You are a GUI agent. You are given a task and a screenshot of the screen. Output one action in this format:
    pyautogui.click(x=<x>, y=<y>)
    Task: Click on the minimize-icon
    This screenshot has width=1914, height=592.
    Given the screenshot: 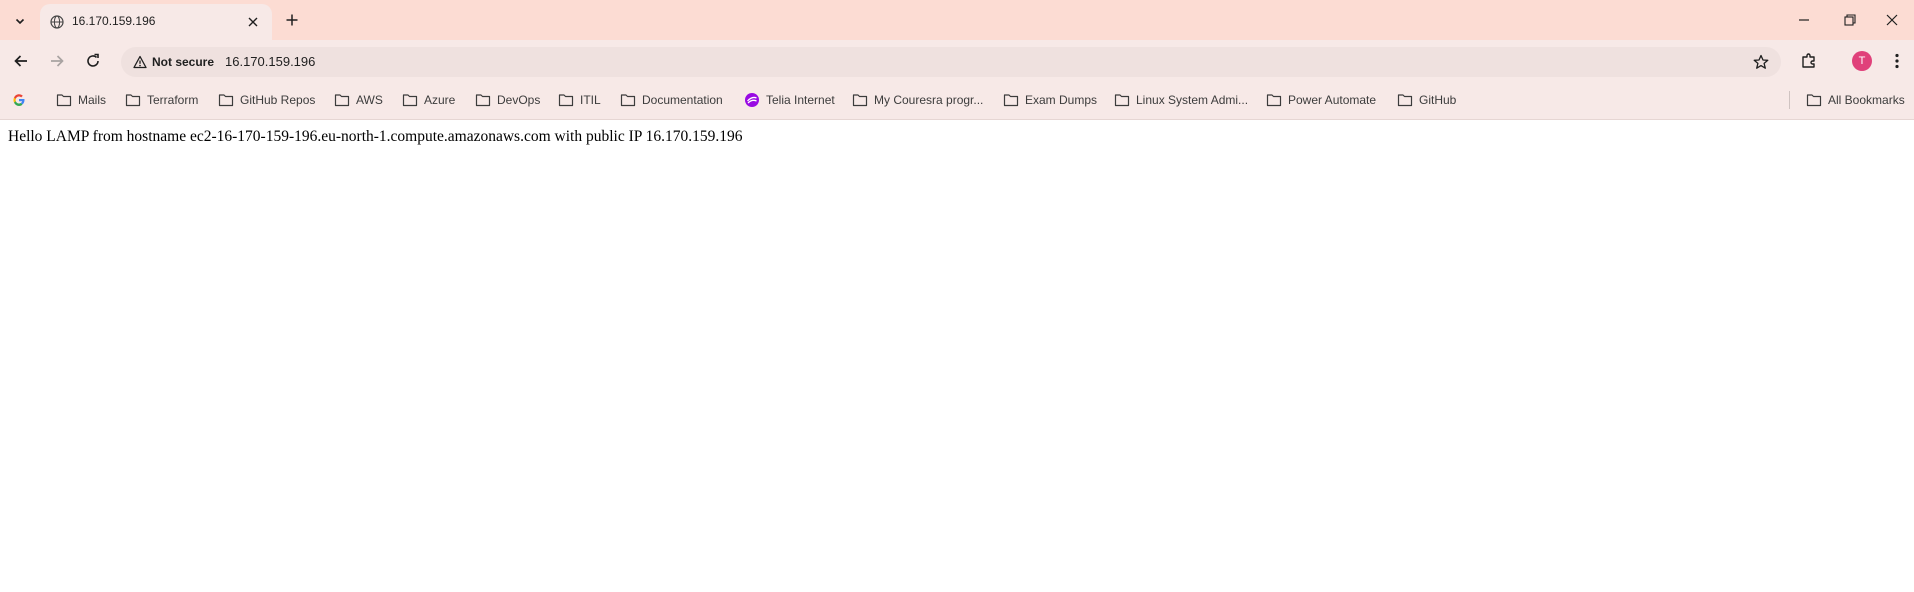 What is the action you would take?
    pyautogui.click(x=1804, y=20)
    